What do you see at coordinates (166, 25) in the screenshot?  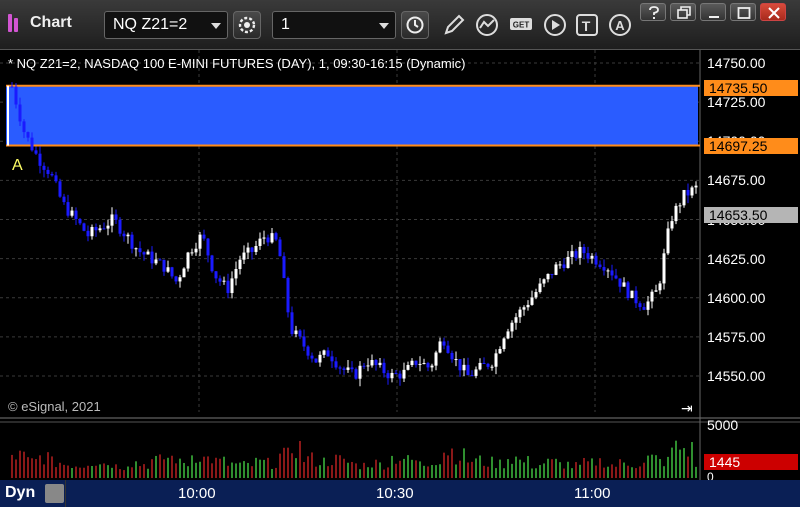 I see `symbol-combo: NQ Z21=2` at bounding box center [166, 25].